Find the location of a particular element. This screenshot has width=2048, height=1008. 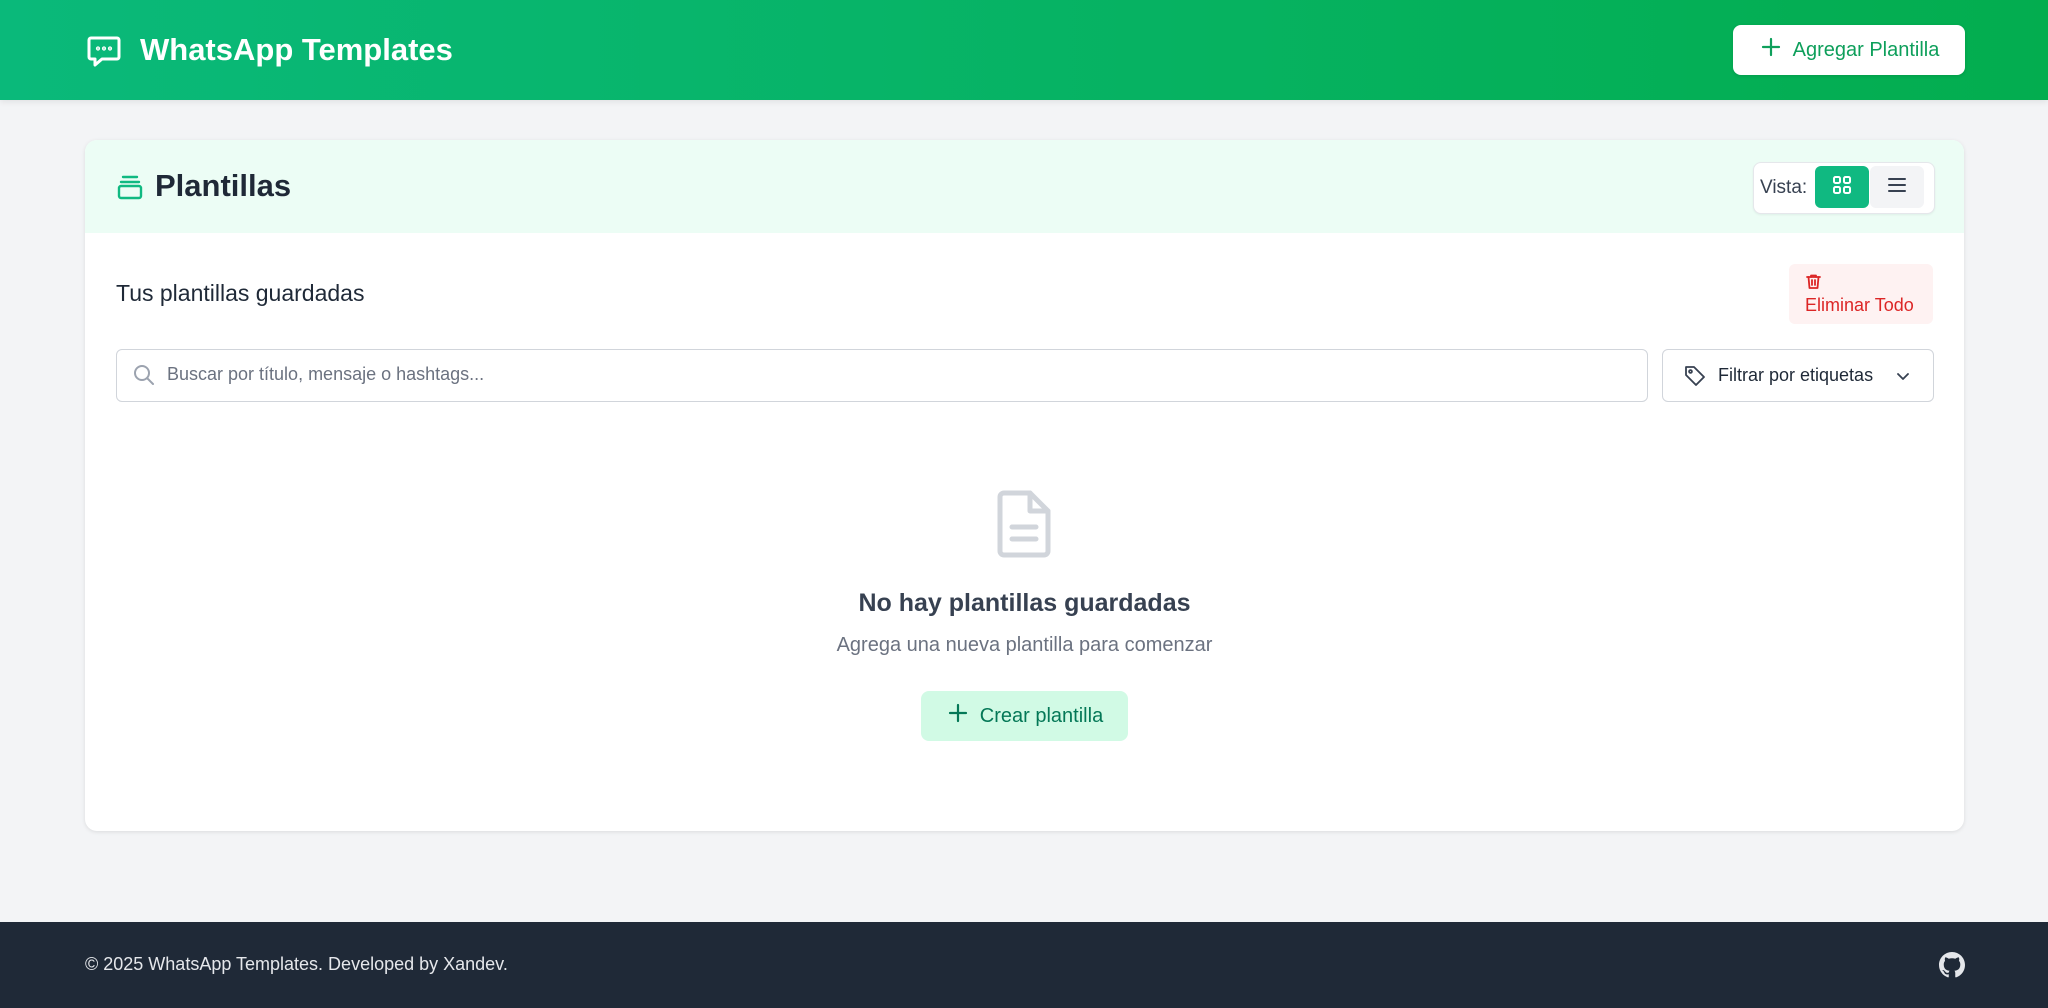

chevron-down-icon is located at coordinates (1903, 376).